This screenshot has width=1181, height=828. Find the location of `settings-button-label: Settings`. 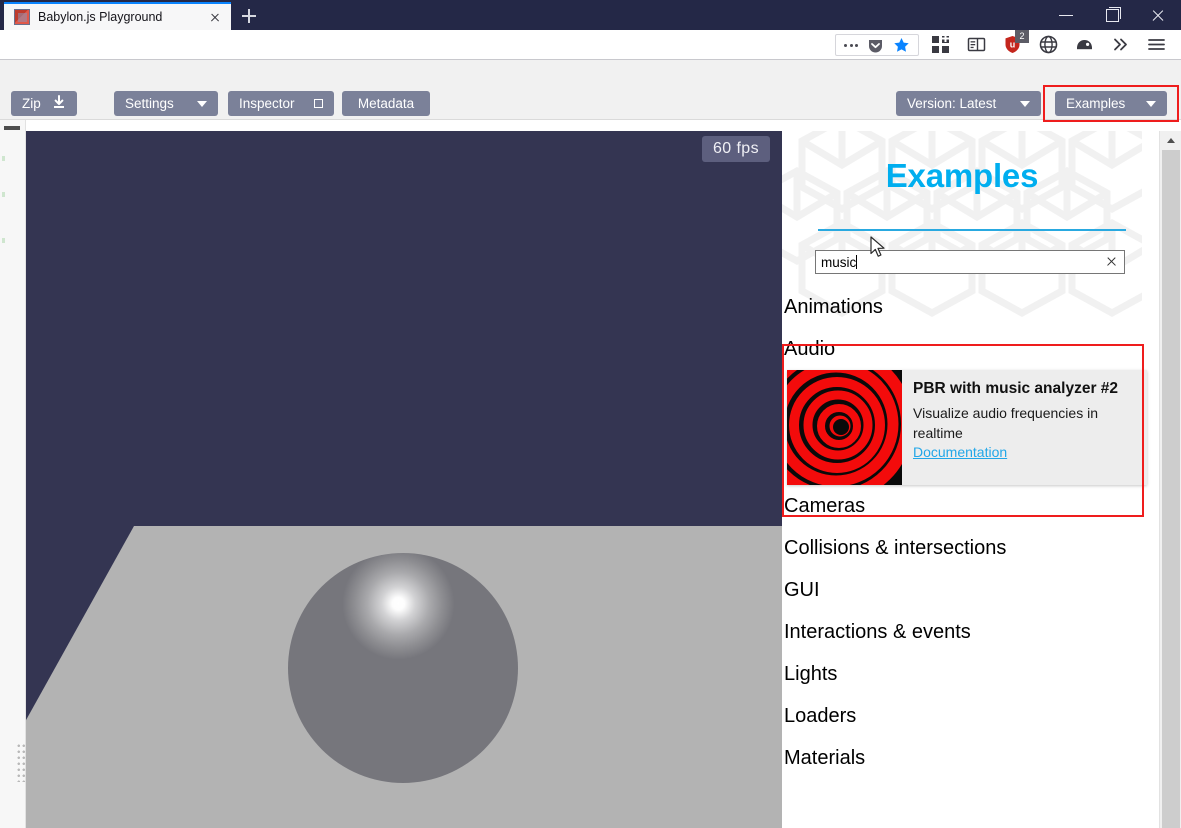

settings-button-label: Settings is located at coordinates (149, 103).